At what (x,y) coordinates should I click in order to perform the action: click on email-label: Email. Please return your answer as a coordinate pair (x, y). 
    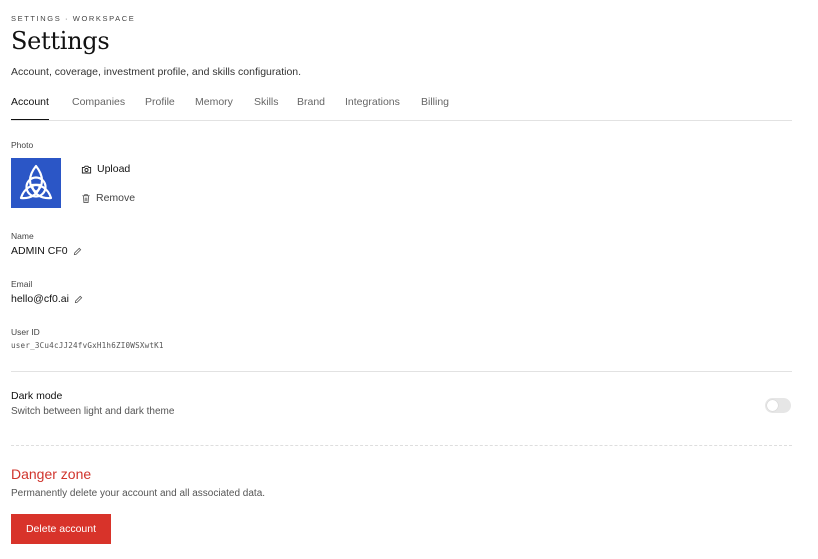
    Looking at the image, I should click on (22, 284).